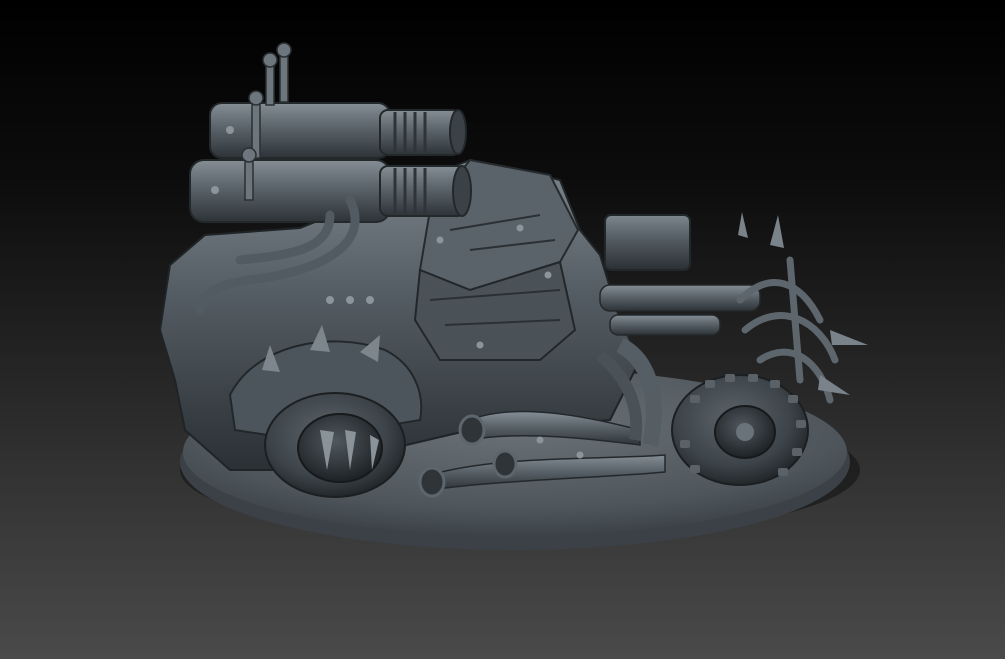  Describe the element at coordinates (745, 432) in the screenshot. I see `rear-wheel-axle` at that location.